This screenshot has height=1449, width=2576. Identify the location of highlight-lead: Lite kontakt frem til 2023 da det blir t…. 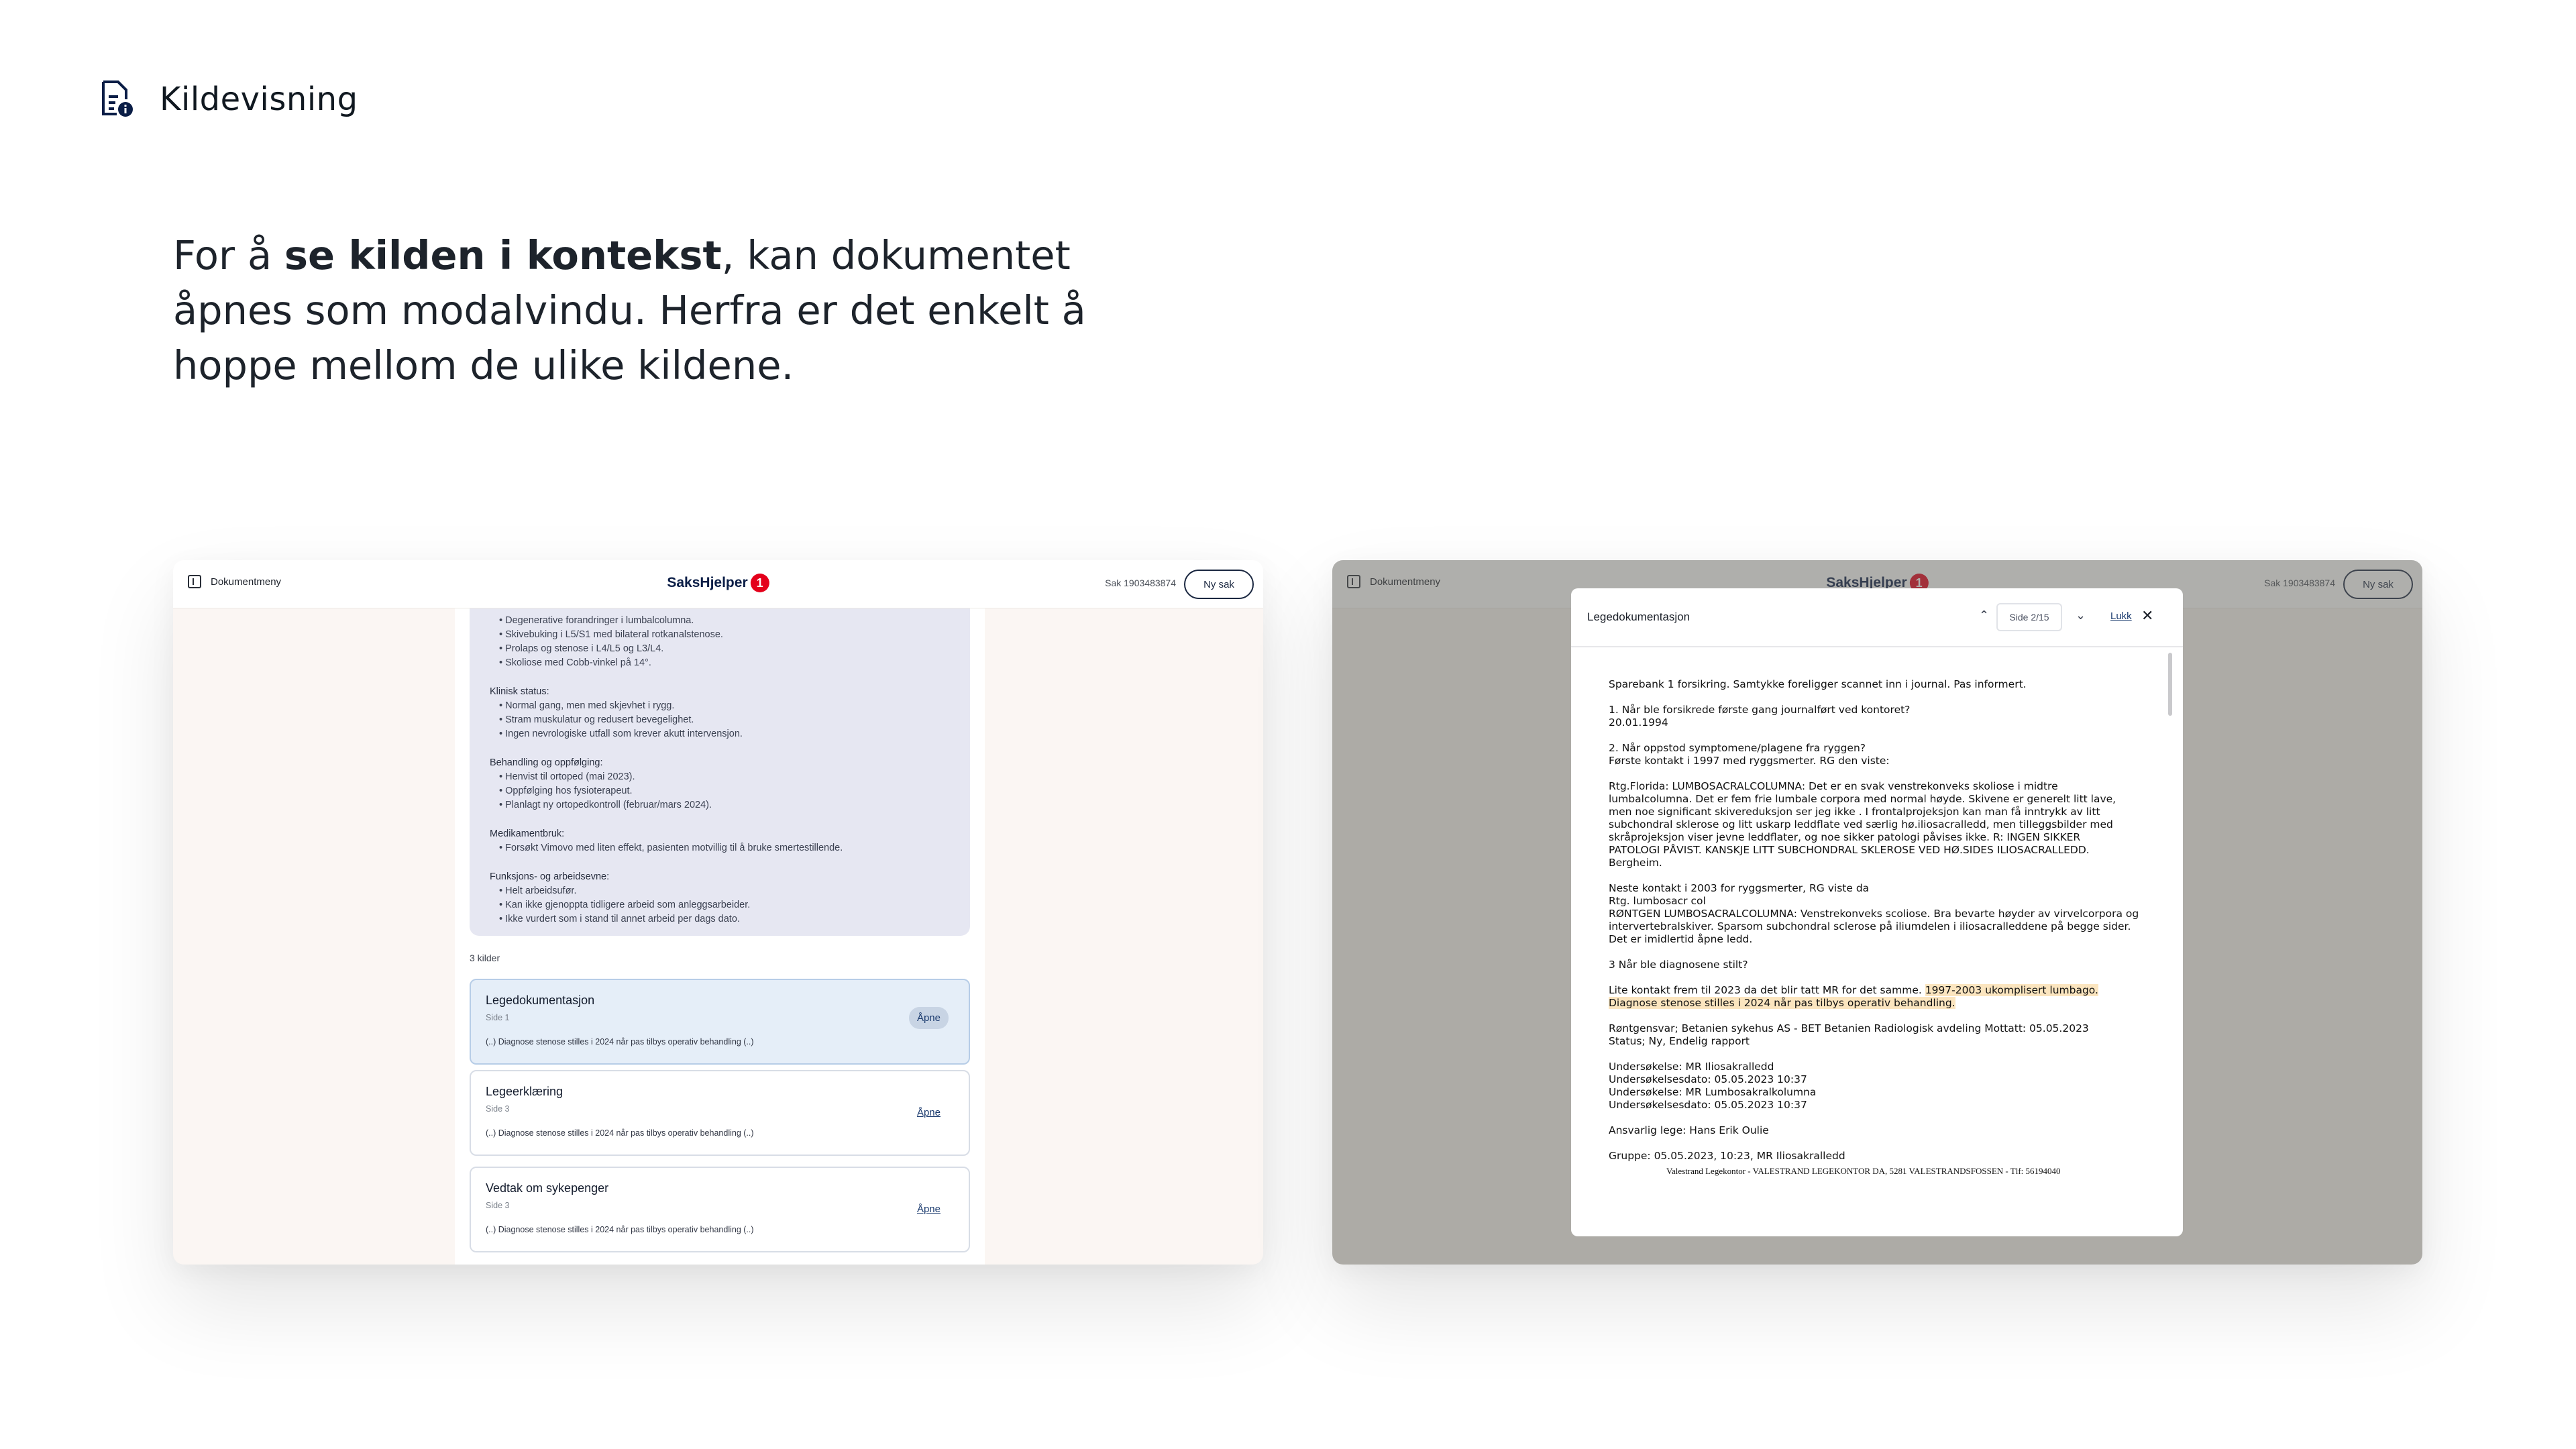
(1767, 990).